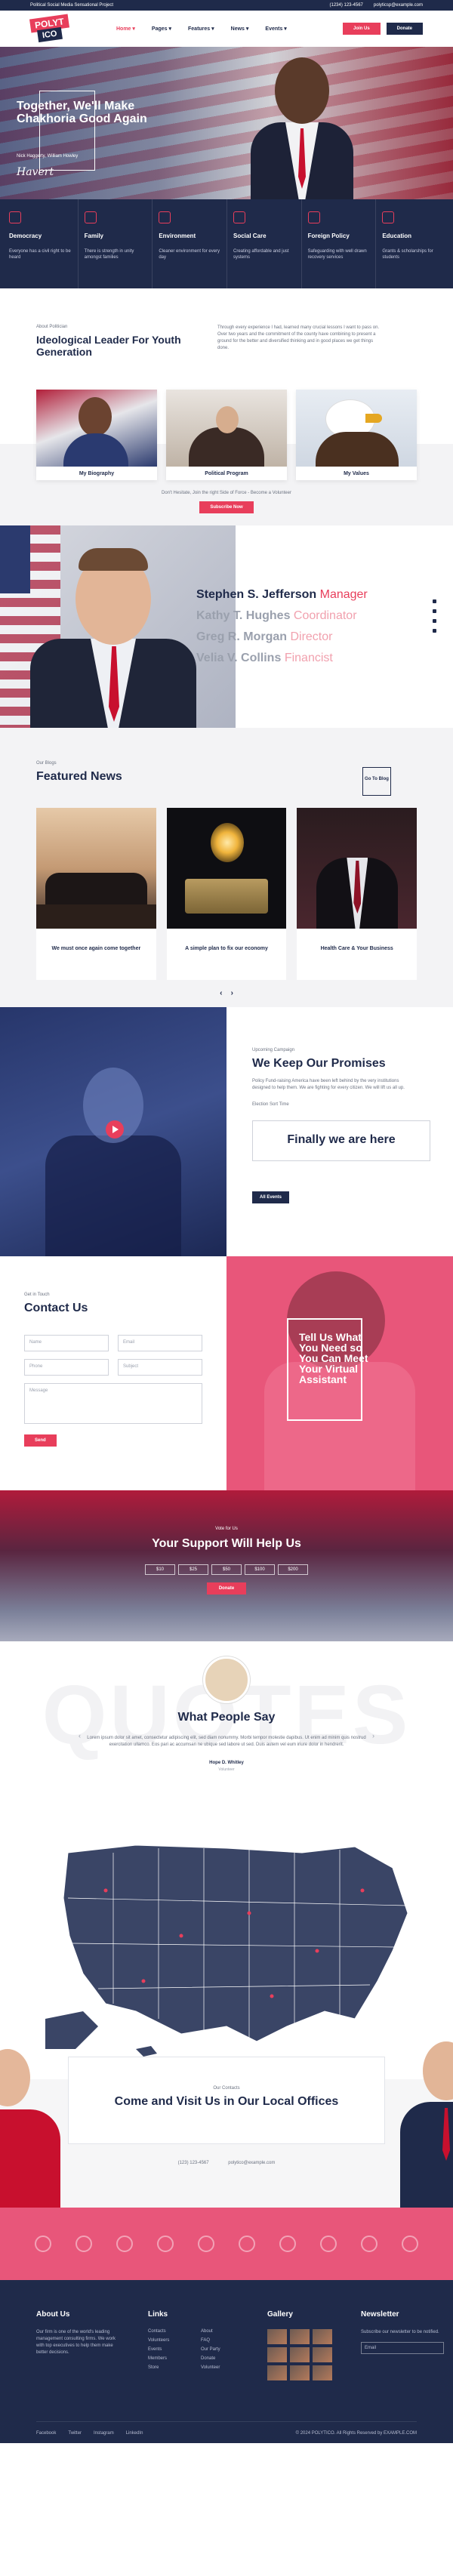  I want to click on name-field: Name, so click(67, 1343).